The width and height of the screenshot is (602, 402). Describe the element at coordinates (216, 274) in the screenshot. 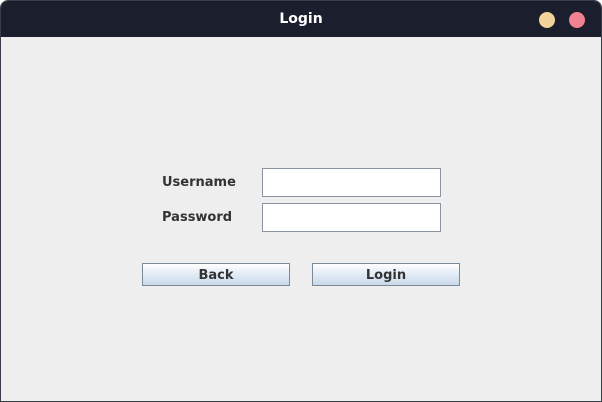

I see `back-button: Back` at that location.